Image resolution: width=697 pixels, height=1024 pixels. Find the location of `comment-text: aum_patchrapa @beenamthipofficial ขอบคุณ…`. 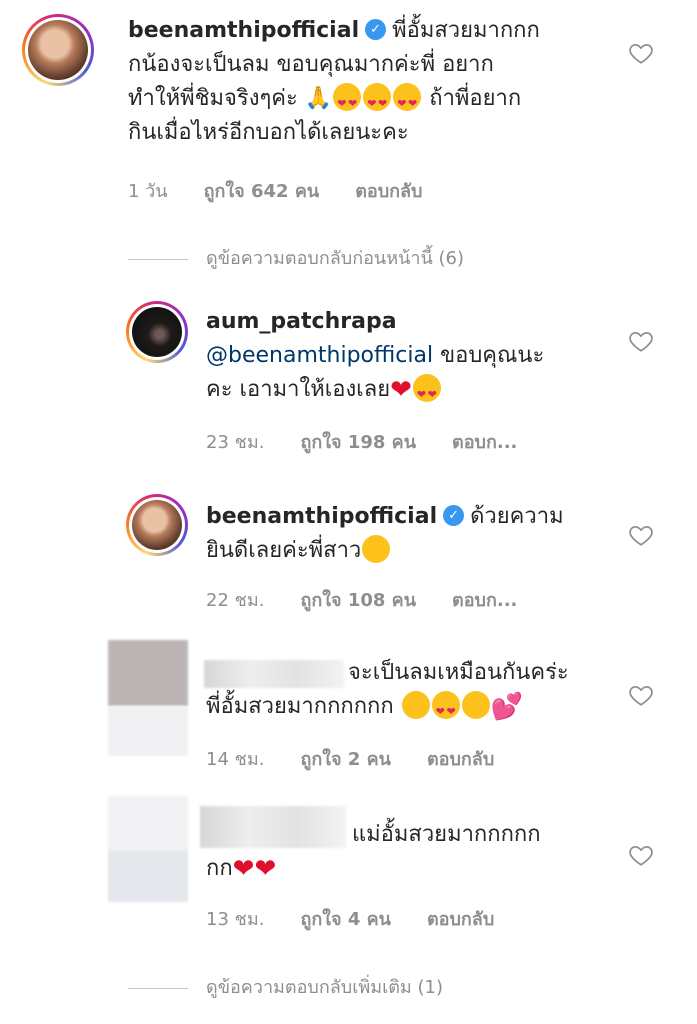

comment-text: aum_patchrapa @beenamthipofficial ขอบคุณ… is located at coordinates (406, 358).